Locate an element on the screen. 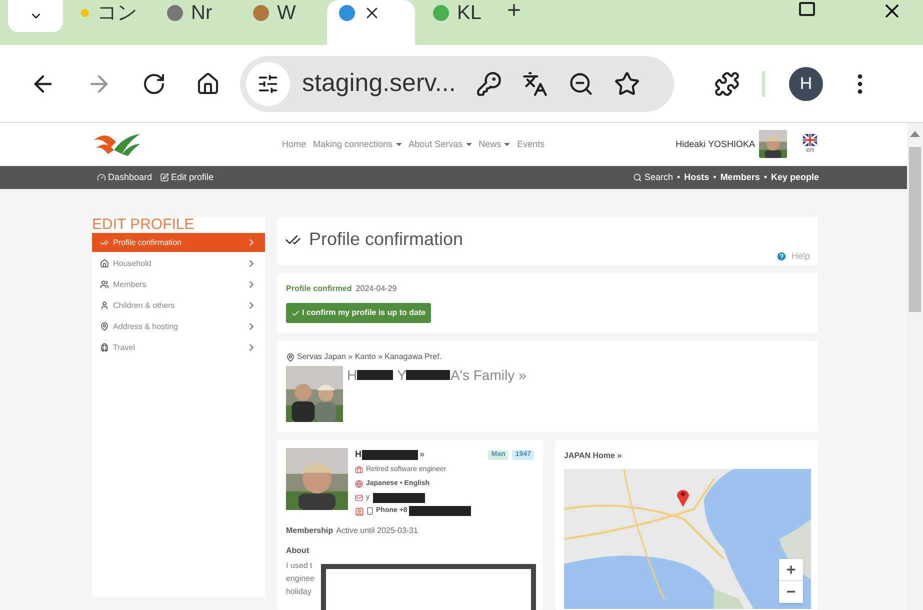 The width and height of the screenshot is (923, 610). nav-link: Key people is located at coordinates (794, 177).